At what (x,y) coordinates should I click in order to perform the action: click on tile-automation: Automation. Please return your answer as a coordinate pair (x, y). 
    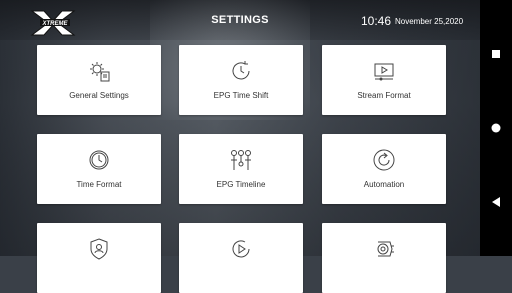
    Looking at the image, I should click on (384, 169).